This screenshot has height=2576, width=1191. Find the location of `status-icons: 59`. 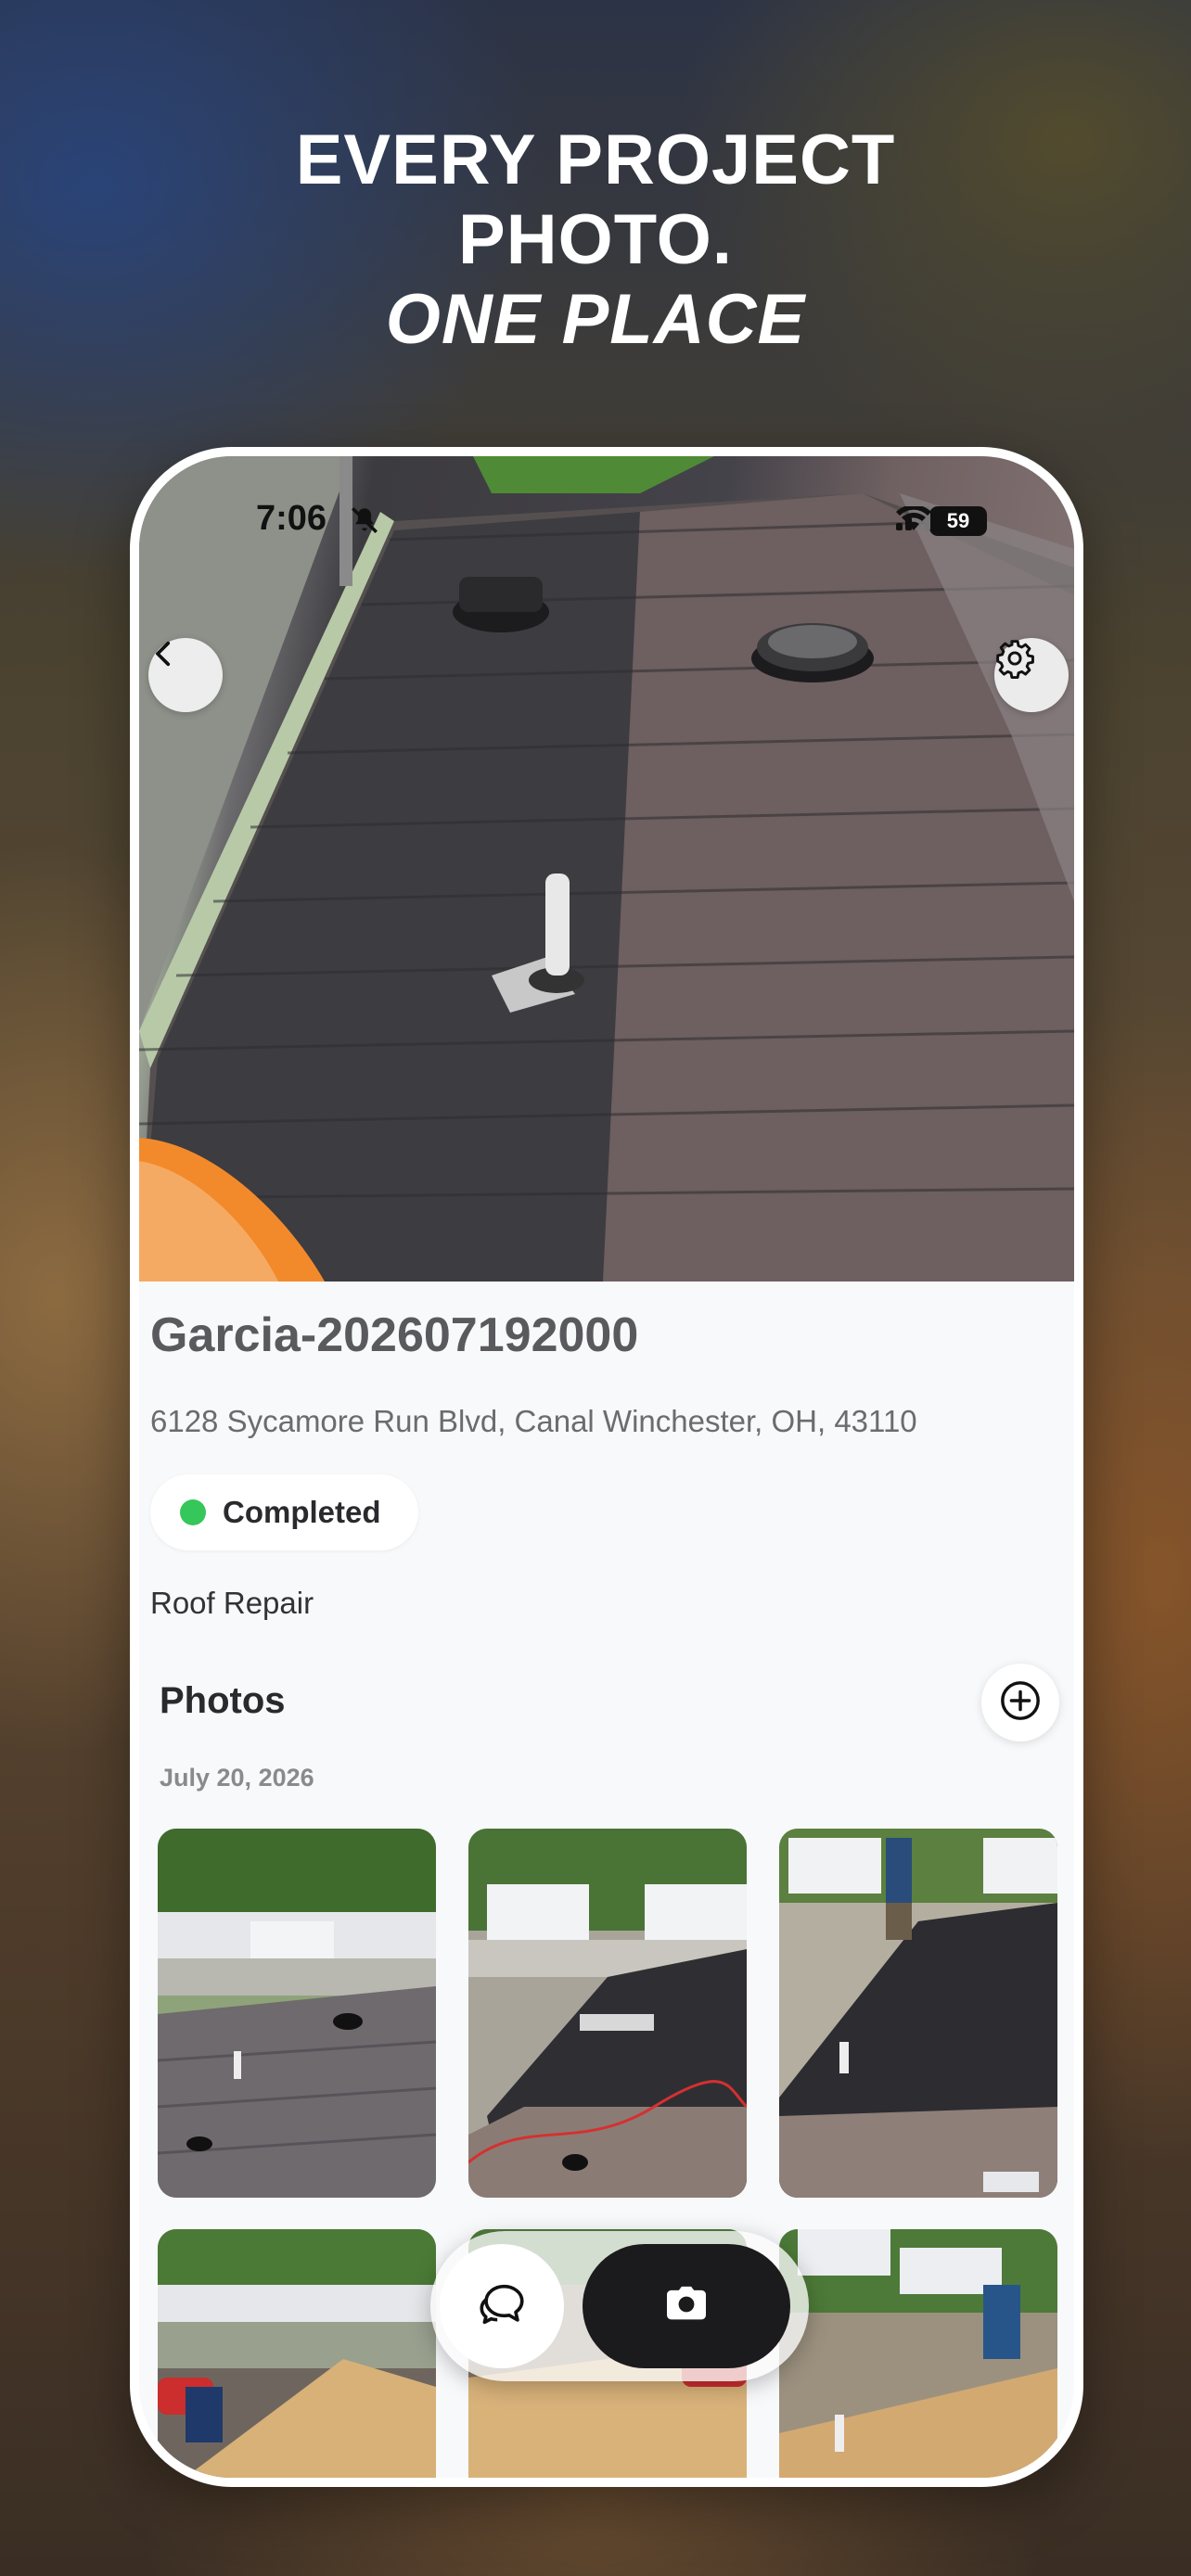

status-icons: 59 is located at coordinates (942, 521).